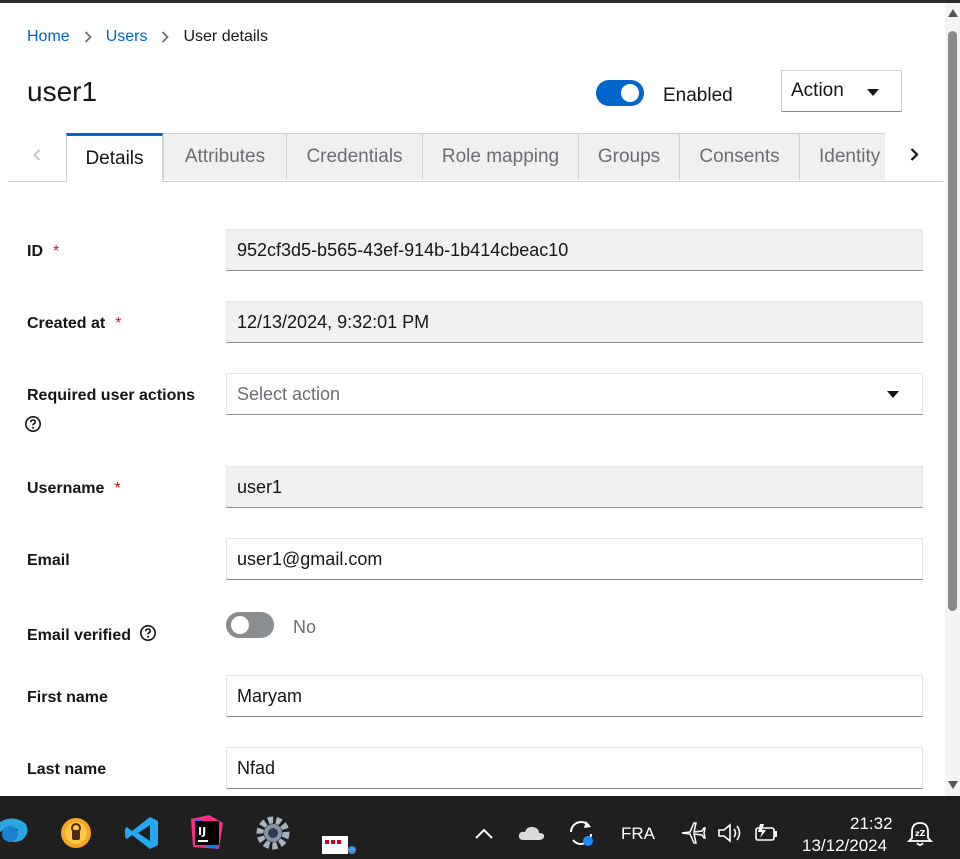  Describe the element at coordinates (817, 90) in the screenshot. I see `action-dropdown-label: Action` at that location.